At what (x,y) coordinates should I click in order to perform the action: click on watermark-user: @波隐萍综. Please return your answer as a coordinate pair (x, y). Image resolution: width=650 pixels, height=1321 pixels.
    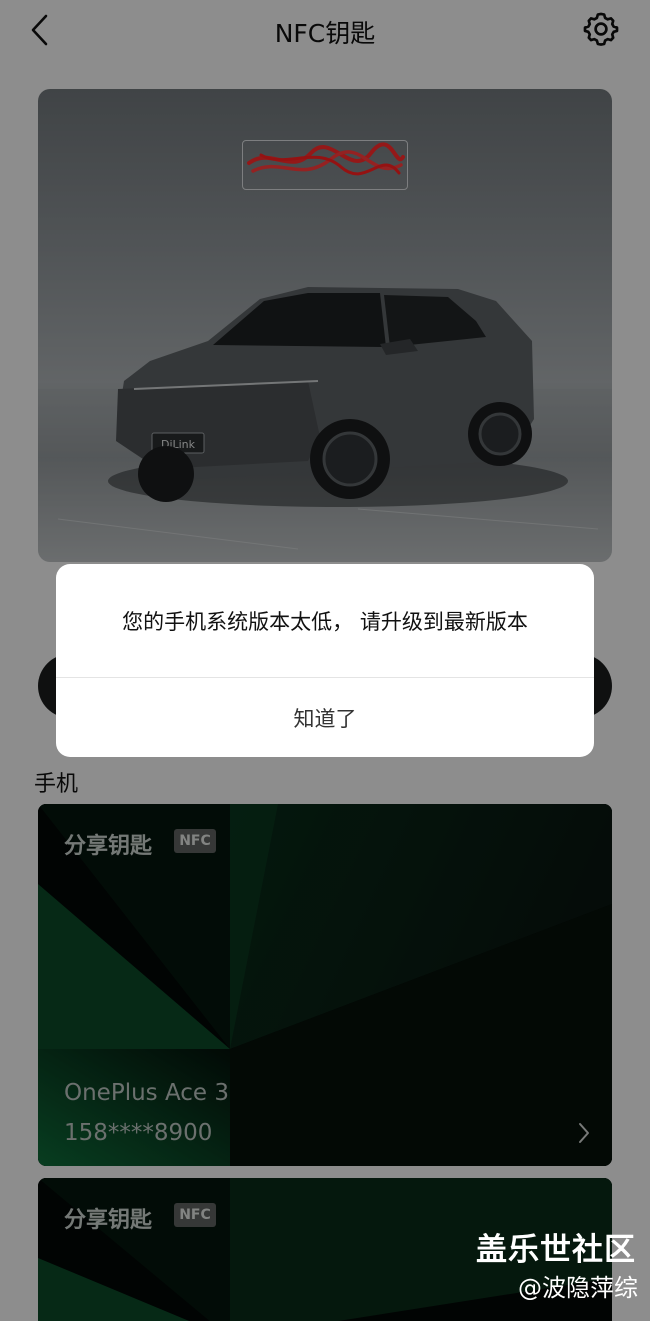
    Looking at the image, I should click on (578, 1288).